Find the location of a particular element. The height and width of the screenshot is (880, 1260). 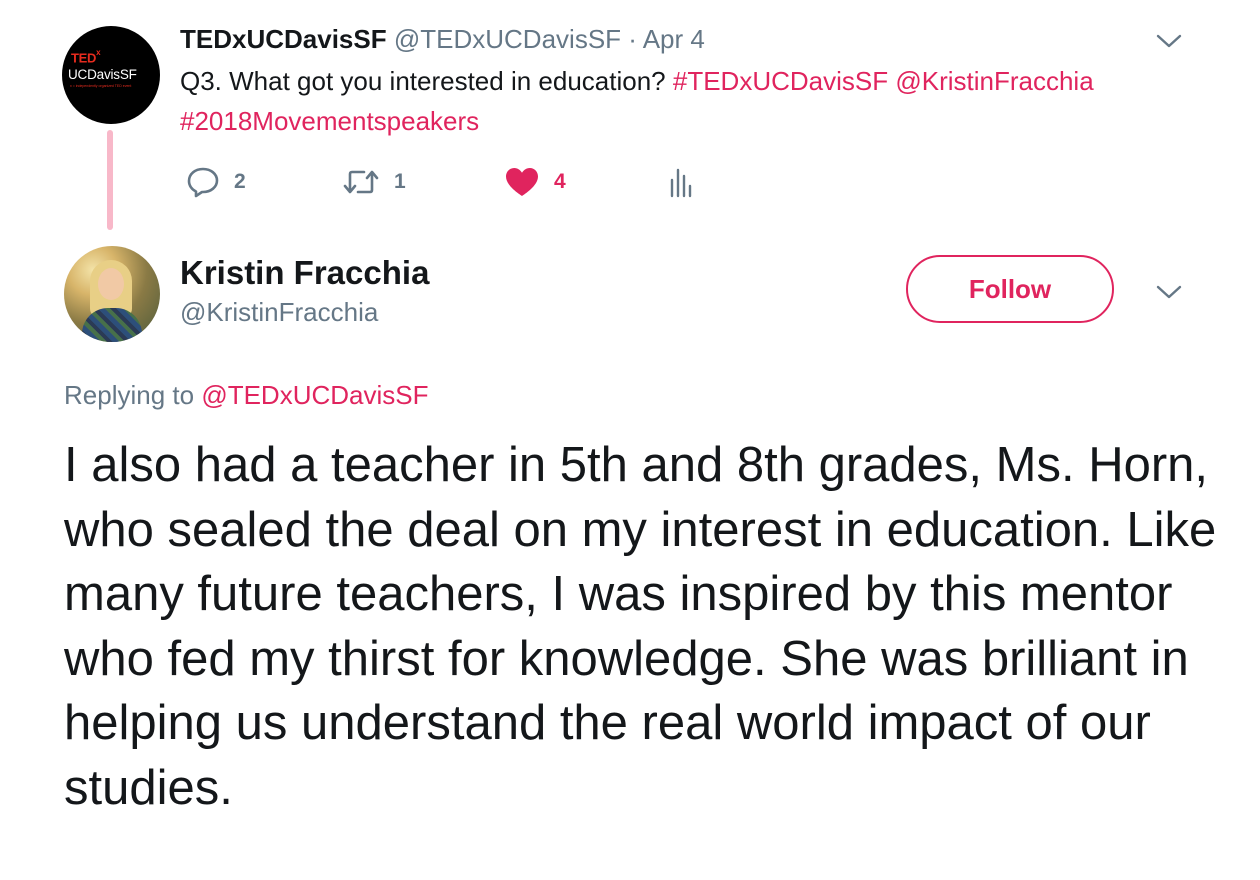

parent-tweet-actions: 2 1 4 is located at coordinates (456, 182).